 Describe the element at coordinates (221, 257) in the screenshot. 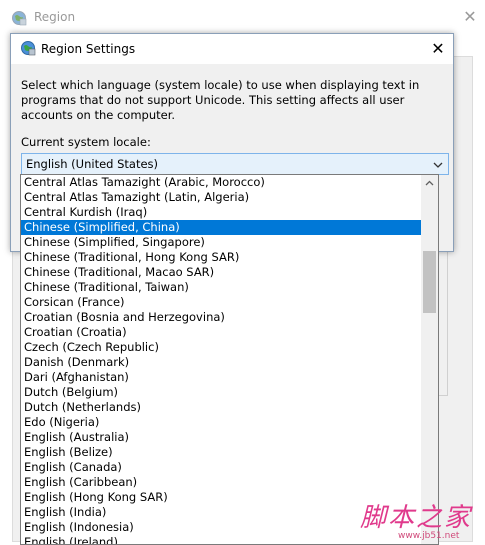

I see `locale-option: Chinese (Traditional, Hong Kong SAR)` at that location.